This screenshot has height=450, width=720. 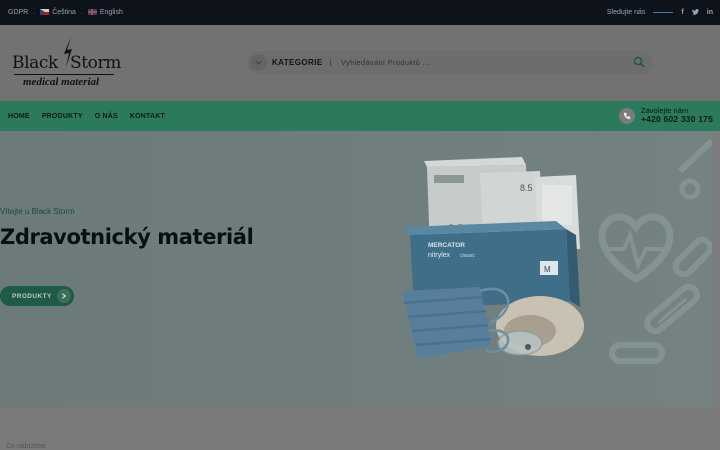 I want to click on category-dropdown-button, so click(x=258, y=62).